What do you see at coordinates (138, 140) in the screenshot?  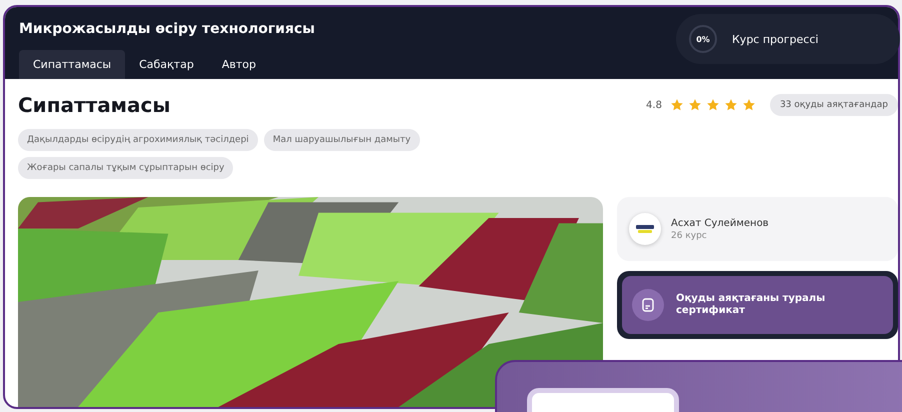 I see `tag: Дақылдарды өсірудің агрохимиялық тәсілдері` at bounding box center [138, 140].